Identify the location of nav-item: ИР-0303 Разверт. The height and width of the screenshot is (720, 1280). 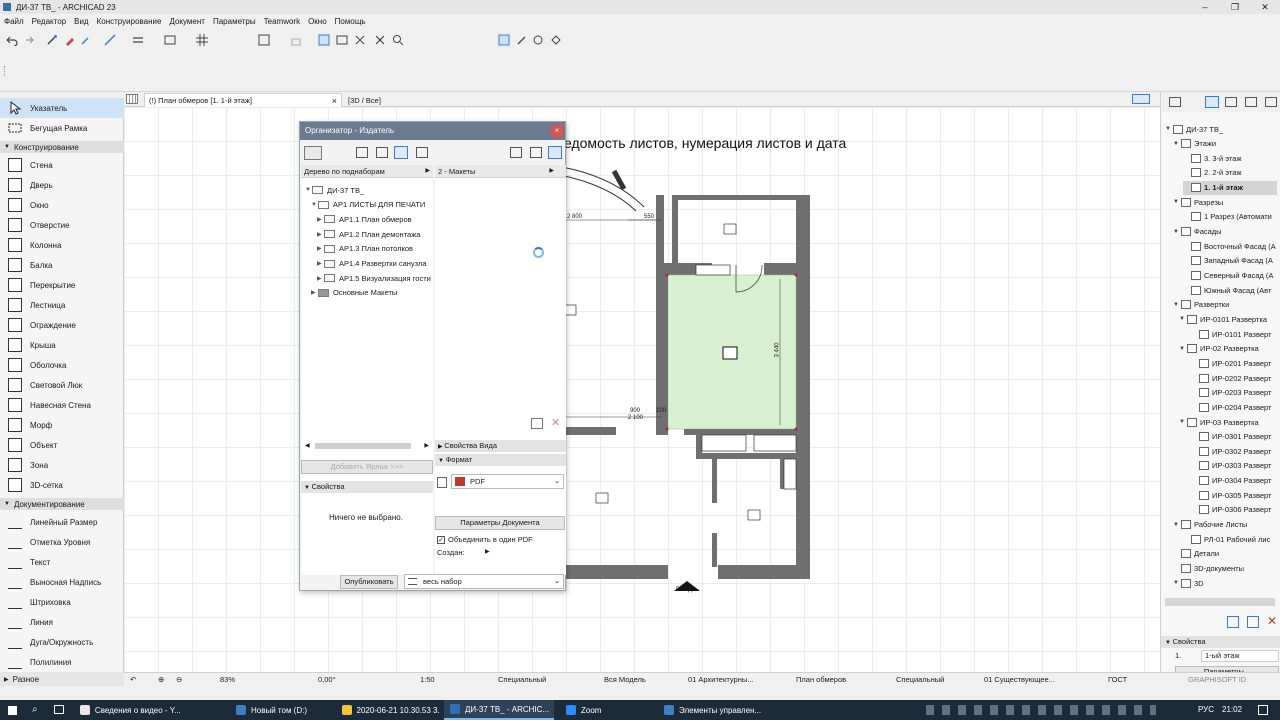
(1234, 466).